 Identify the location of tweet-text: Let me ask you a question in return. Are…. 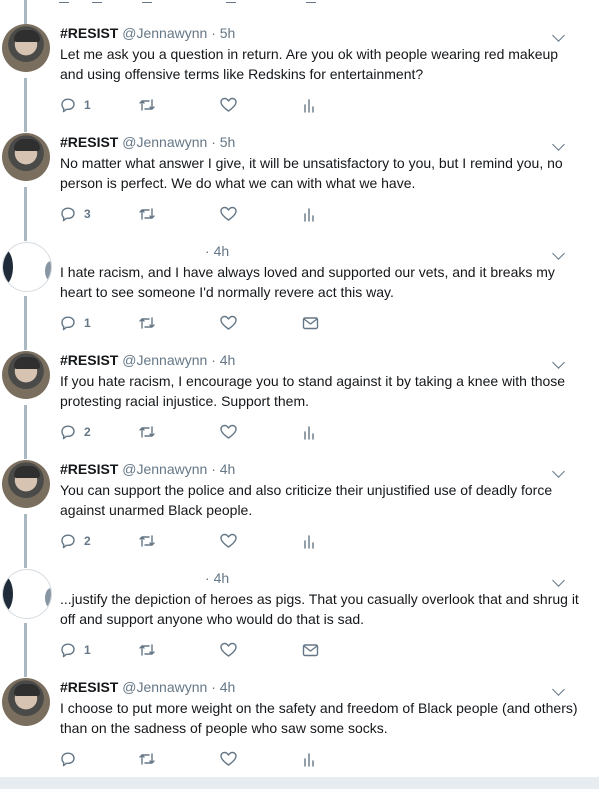
(309, 64).